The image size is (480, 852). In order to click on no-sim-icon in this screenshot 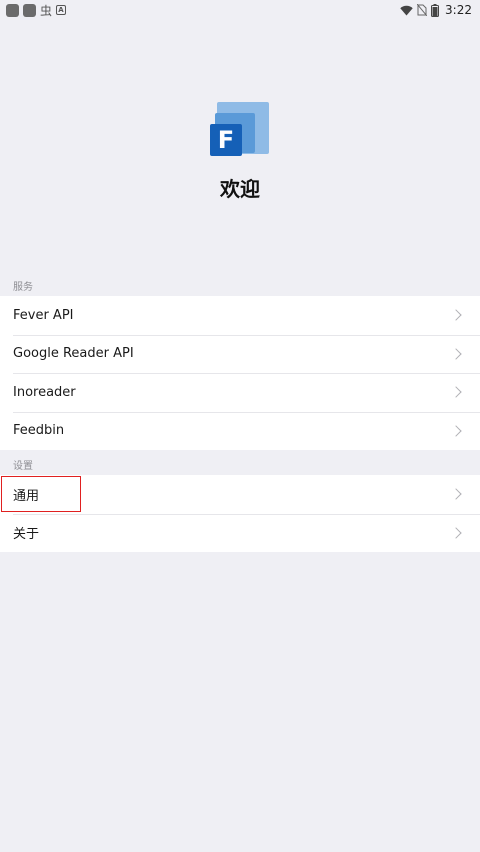, I will do `click(422, 10)`.